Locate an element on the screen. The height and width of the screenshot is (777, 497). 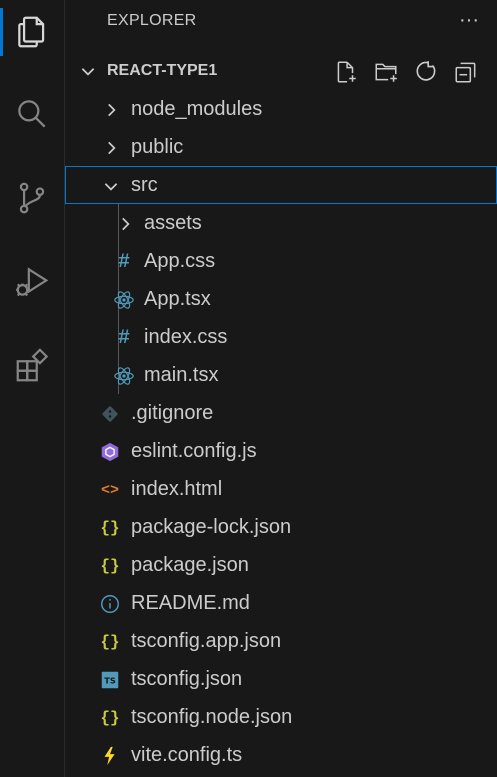
tree-item-label: .gitignore is located at coordinates (172, 413).